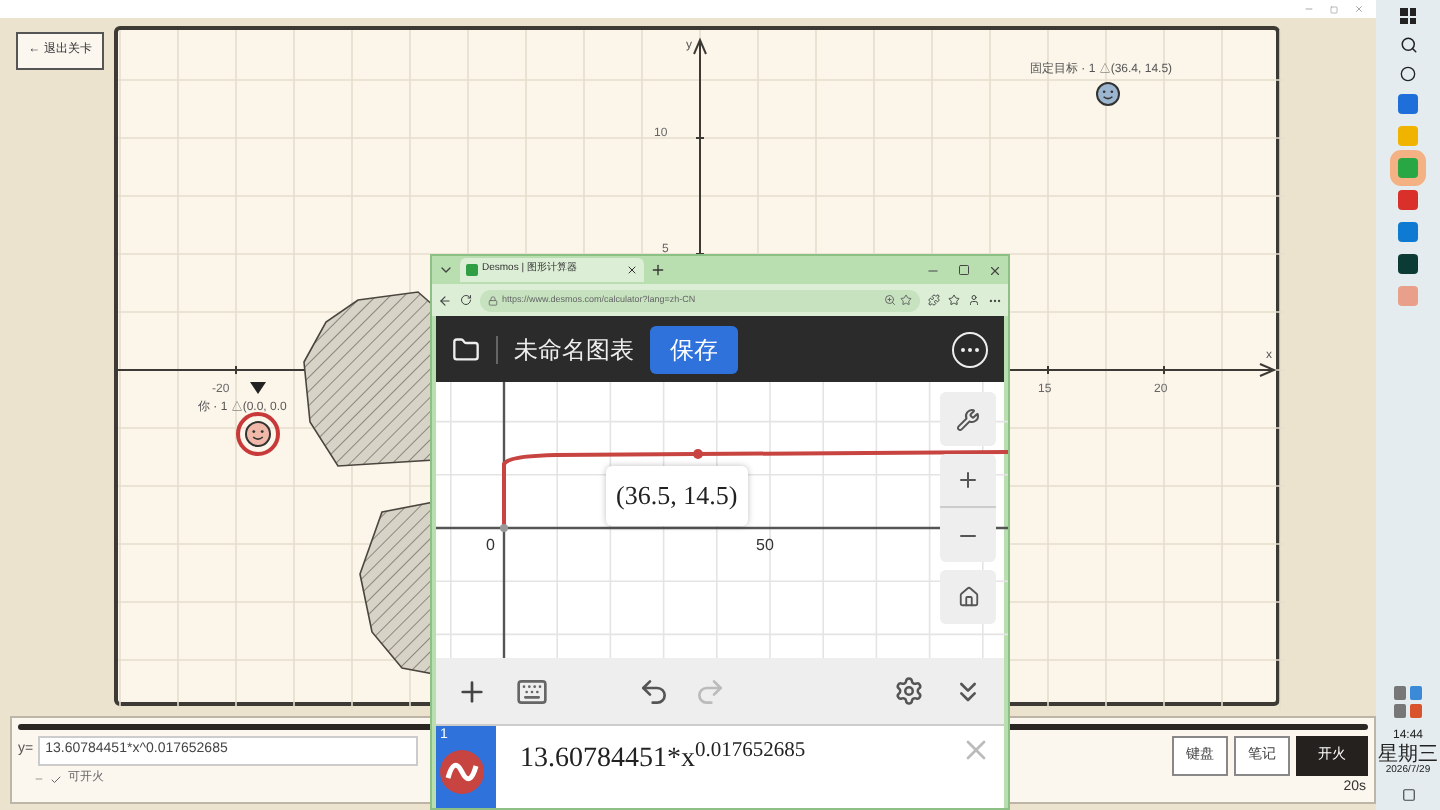 This screenshot has height=810, width=1440. I want to click on settings-wrench-button, so click(968, 419).